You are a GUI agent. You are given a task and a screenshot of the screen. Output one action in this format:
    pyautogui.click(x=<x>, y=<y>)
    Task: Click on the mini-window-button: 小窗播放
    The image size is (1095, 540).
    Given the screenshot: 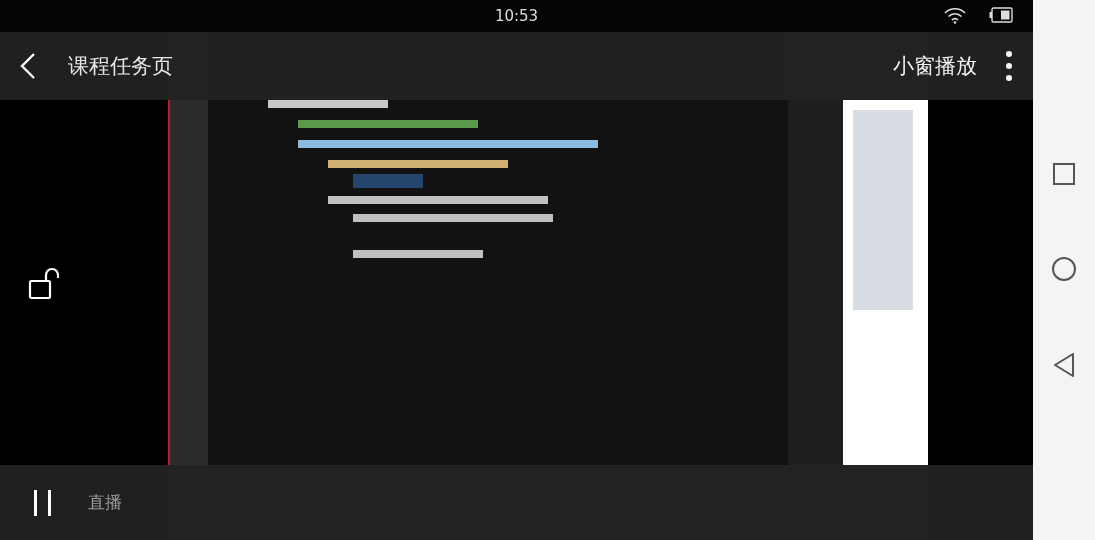 What is the action you would take?
    pyautogui.click(x=935, y=66)
    